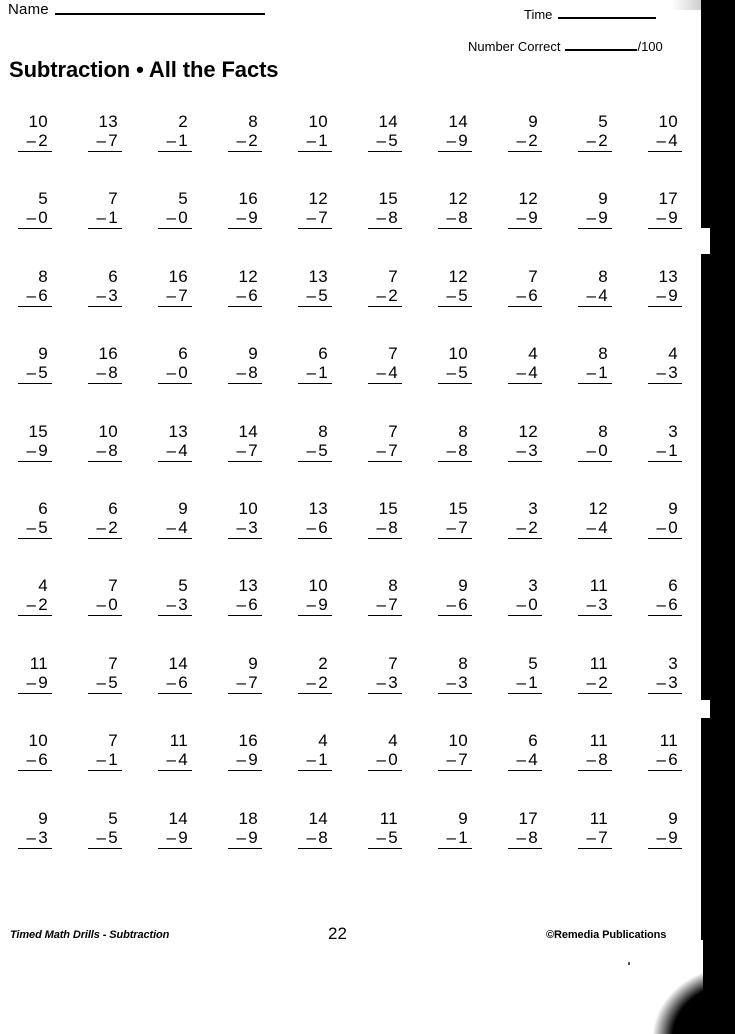 This screenshot has width=735, height=1034. Describe the element at coordinates (665, 382) in the screenshot. I see `problem-40: 4–3` at that location.